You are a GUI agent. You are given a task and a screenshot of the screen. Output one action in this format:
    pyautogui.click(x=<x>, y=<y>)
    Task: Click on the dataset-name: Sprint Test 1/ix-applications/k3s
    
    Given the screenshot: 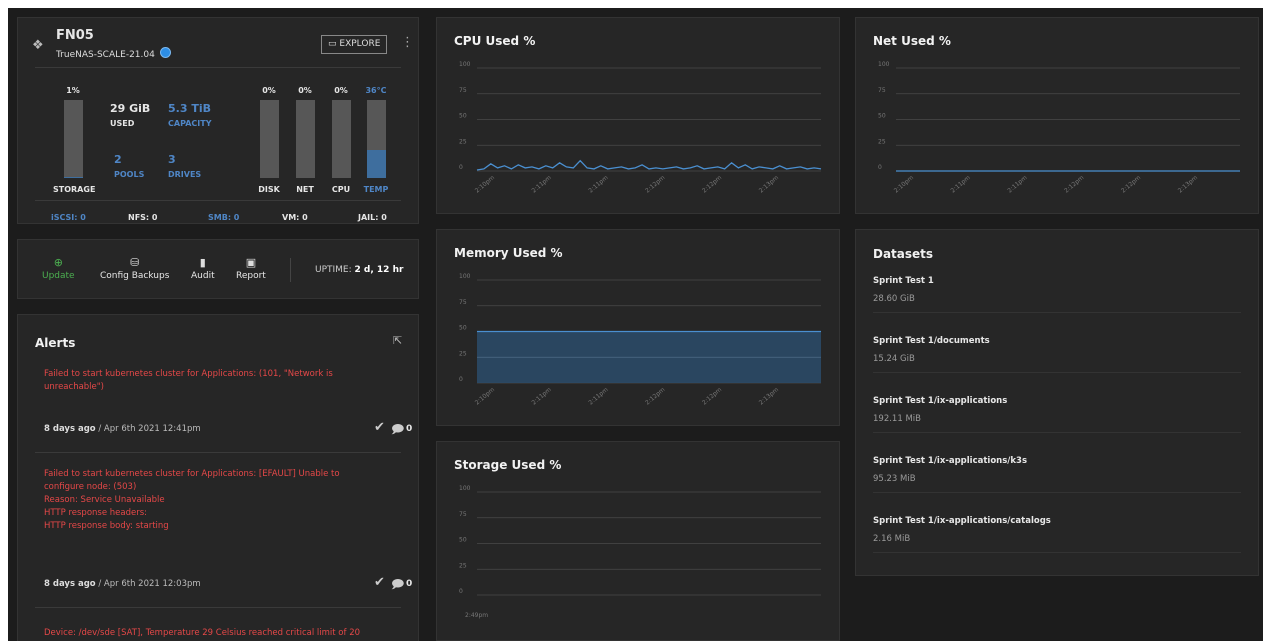 What is the action you would take?
    pyautogui.click(x=950, y=461)
    